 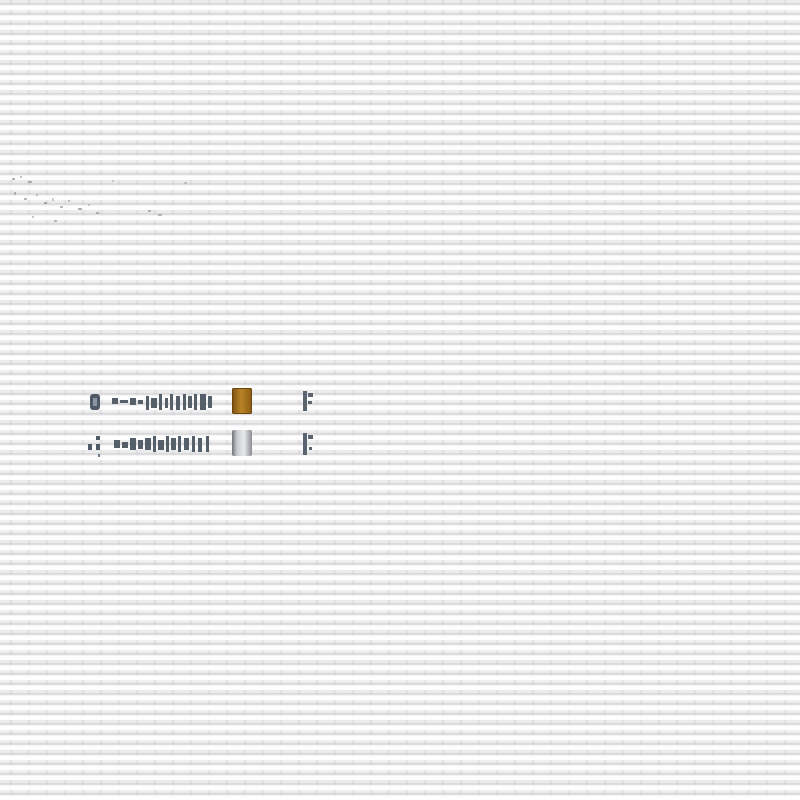 I want to click on entry-list, so click(x=200, y=422).